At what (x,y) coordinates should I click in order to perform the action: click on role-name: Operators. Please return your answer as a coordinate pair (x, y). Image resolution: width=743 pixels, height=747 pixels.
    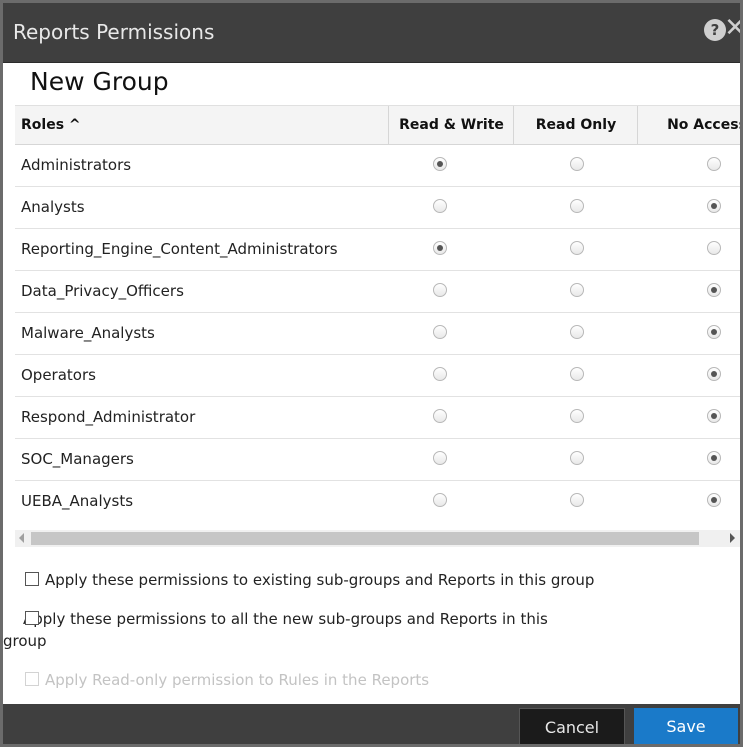
    Looking at the image, I should click on (58, 375).